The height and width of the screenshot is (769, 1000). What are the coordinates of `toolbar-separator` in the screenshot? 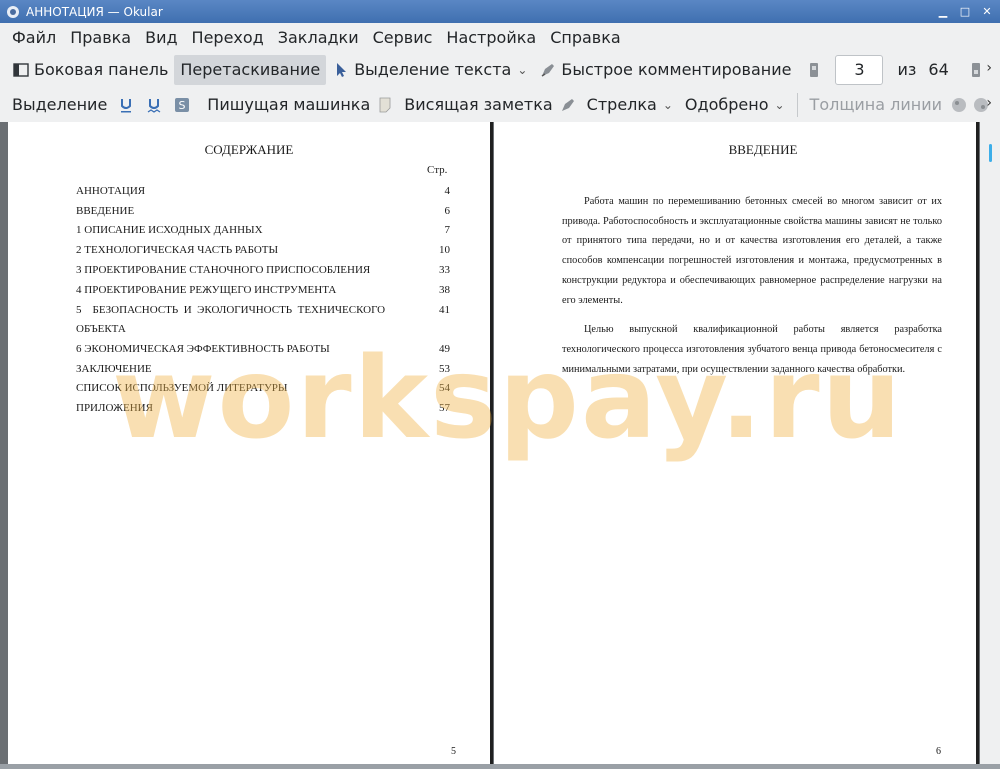 It's located at (797, 104).